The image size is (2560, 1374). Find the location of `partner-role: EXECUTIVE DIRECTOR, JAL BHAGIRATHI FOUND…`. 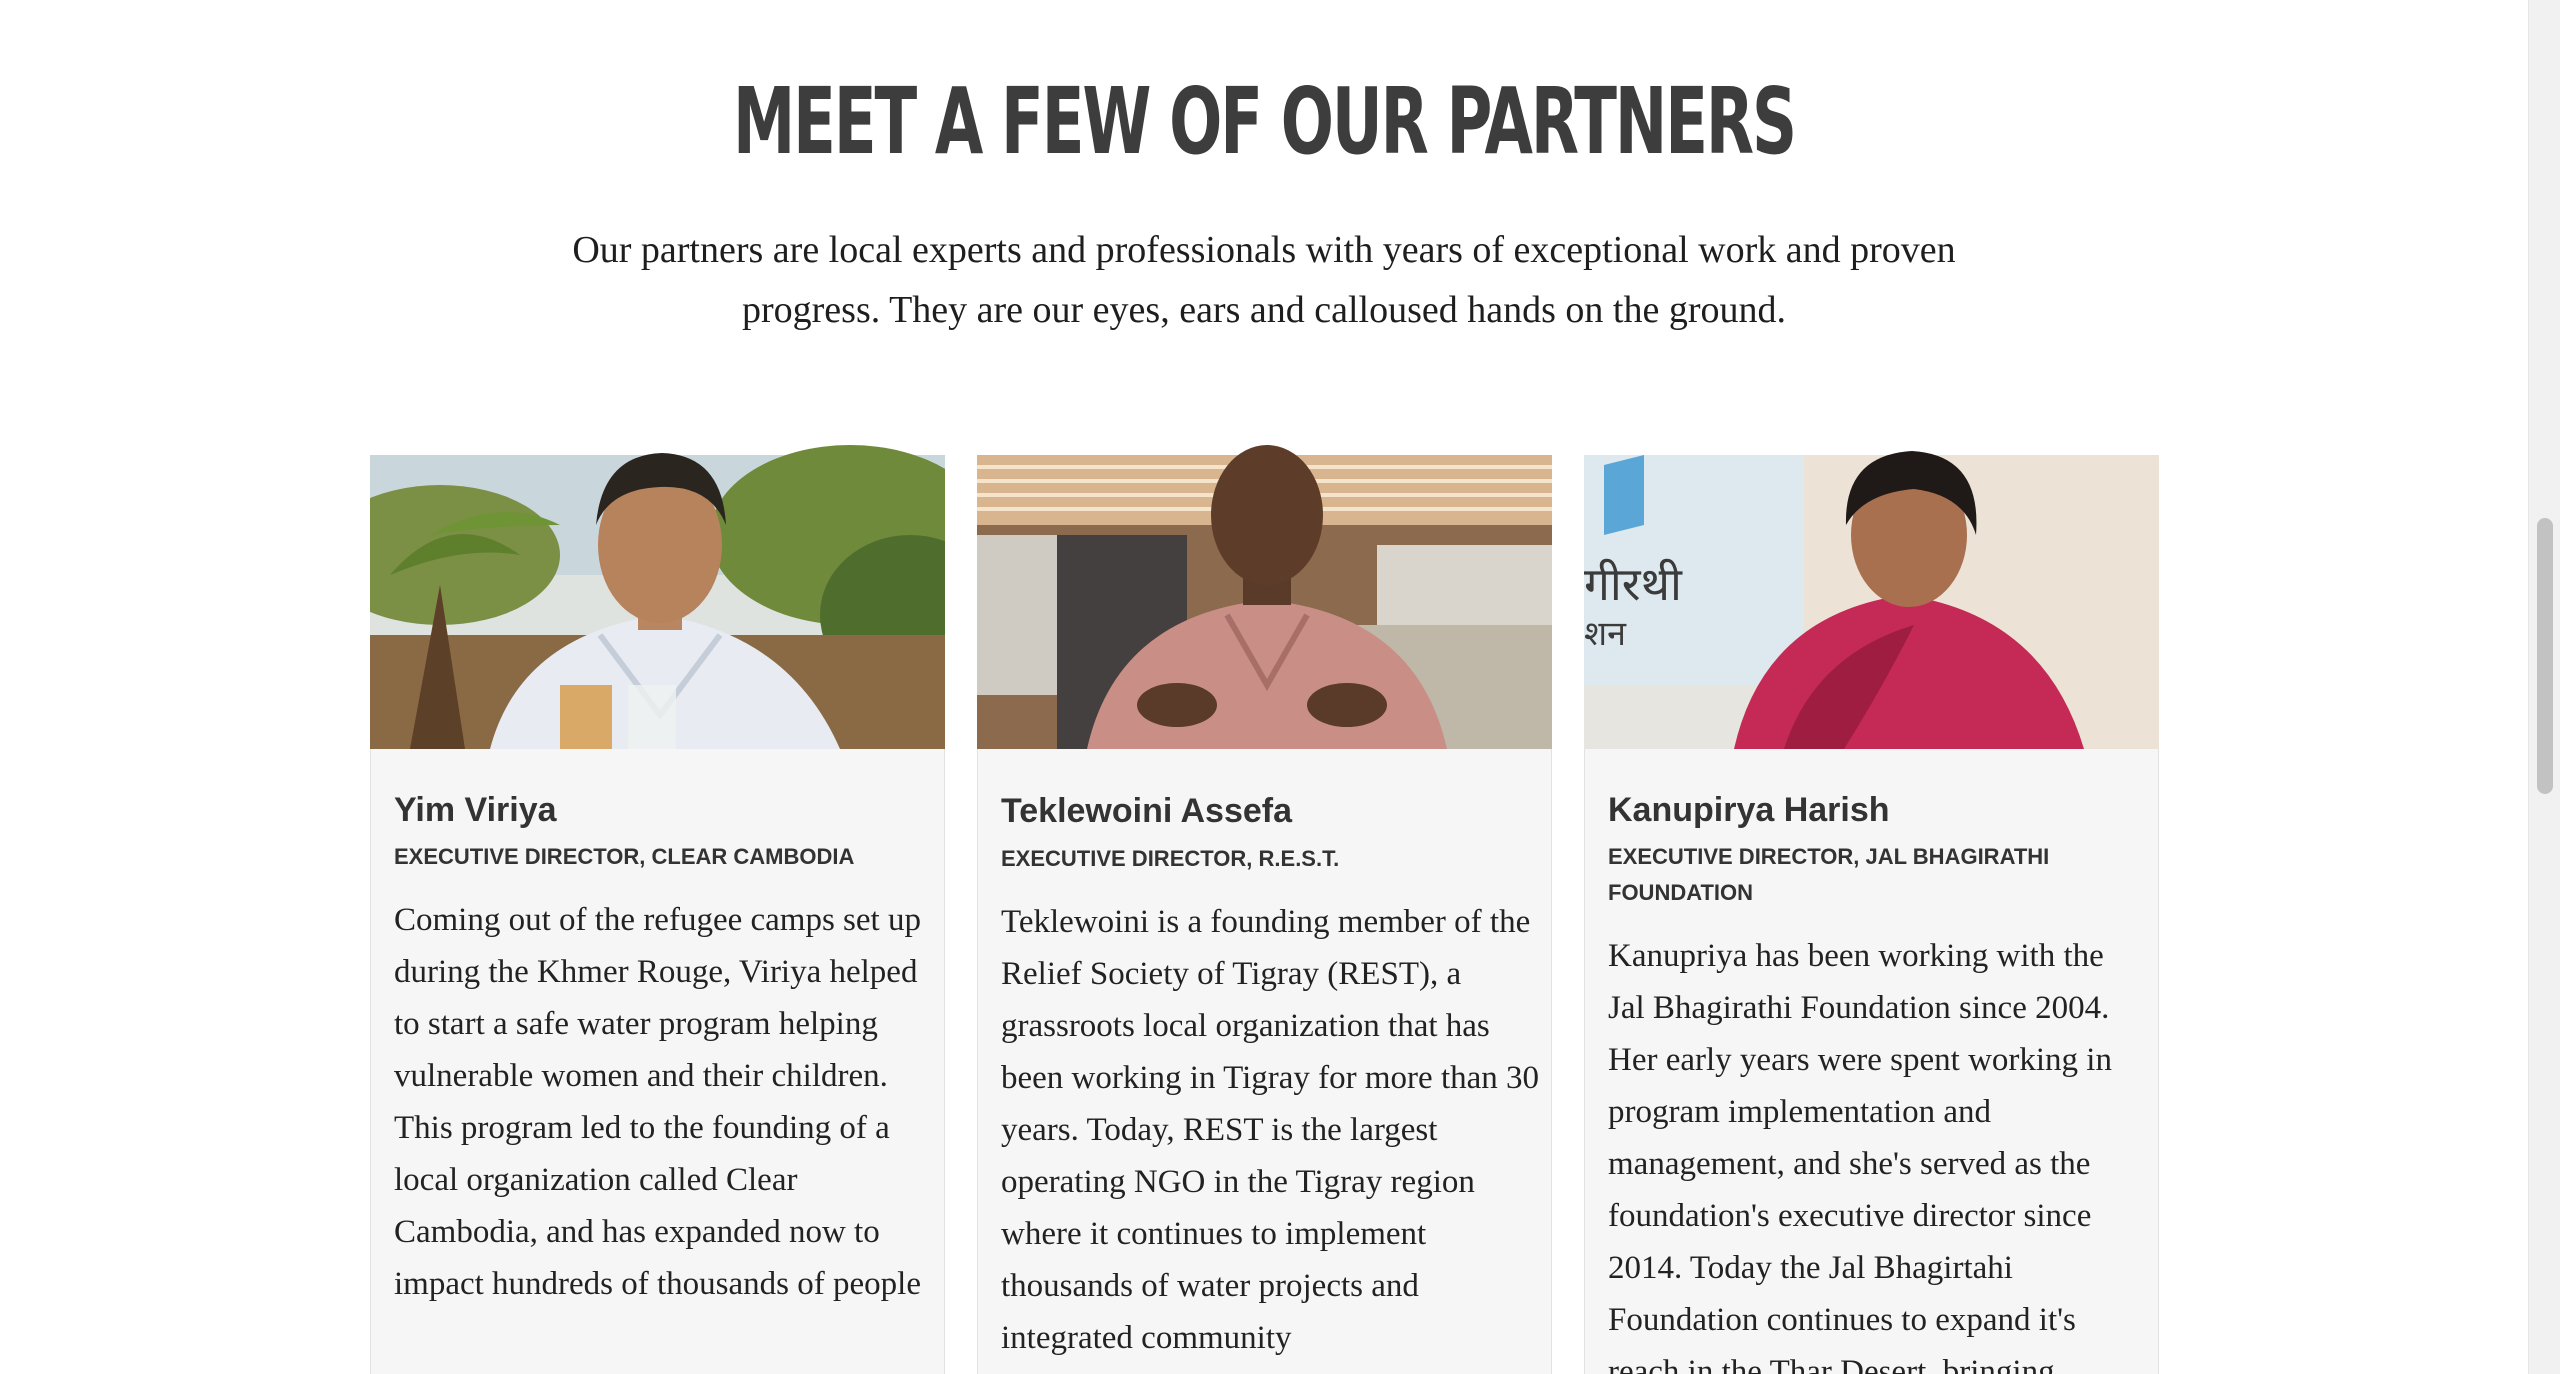

partner-role: EXECUTIVE DIRECTOR, JAL BHAGIRATHI FOUND… is located at coordinates (1829, 874).